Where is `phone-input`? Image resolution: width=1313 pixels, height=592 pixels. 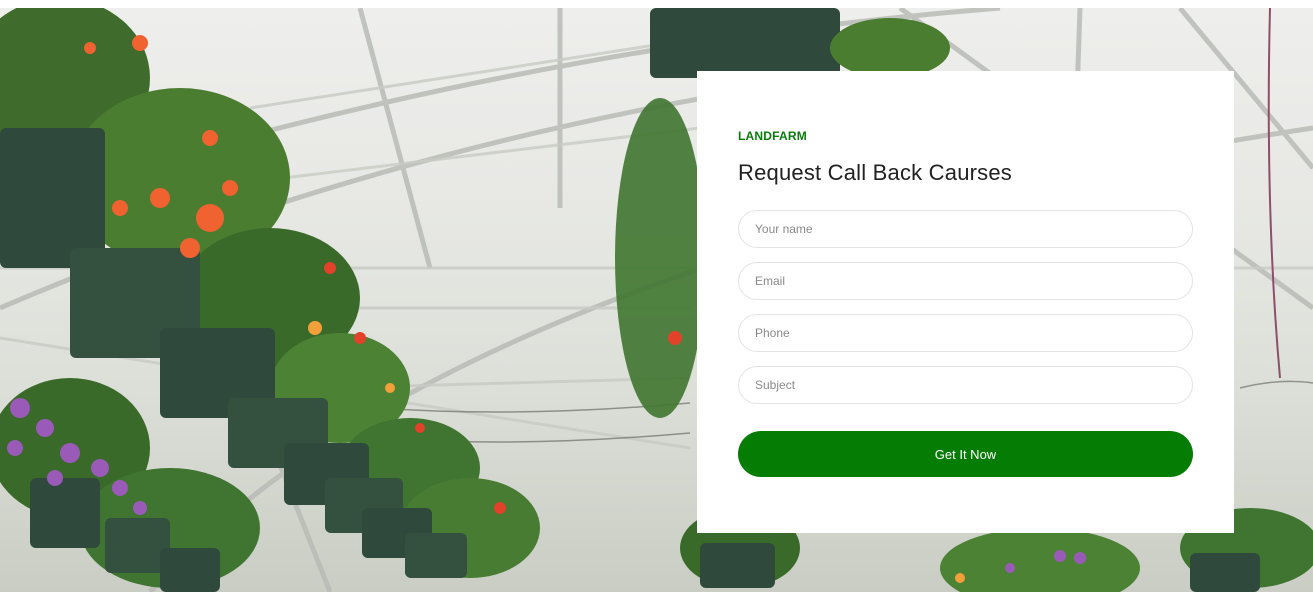 phone-input is located at coordinates (965, 333).